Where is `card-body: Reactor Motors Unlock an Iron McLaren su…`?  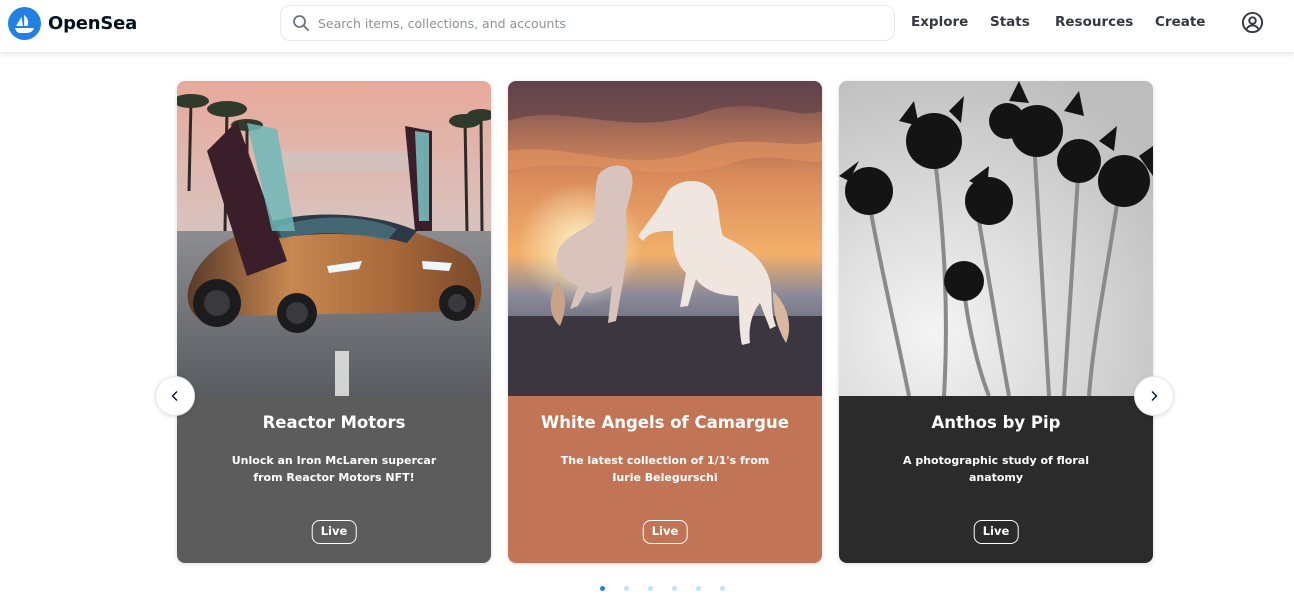 card-body: Reactor Motors Unlock an Iron McLaren su… is located at coordinates (334, 479).